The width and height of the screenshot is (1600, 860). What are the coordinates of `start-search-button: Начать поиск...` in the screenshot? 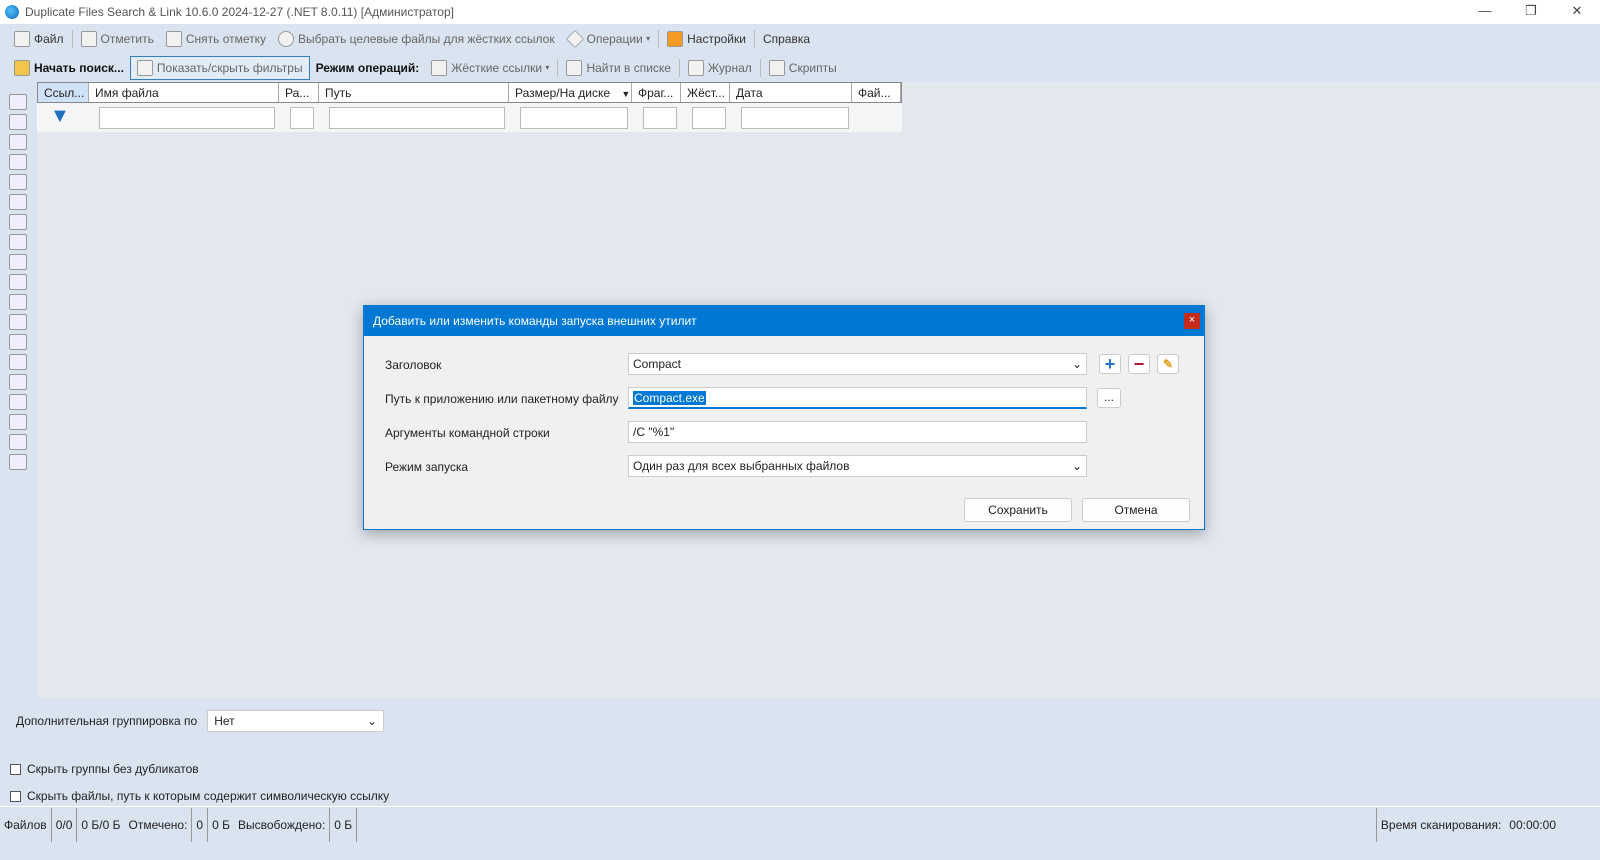 It's located at (69, 68).